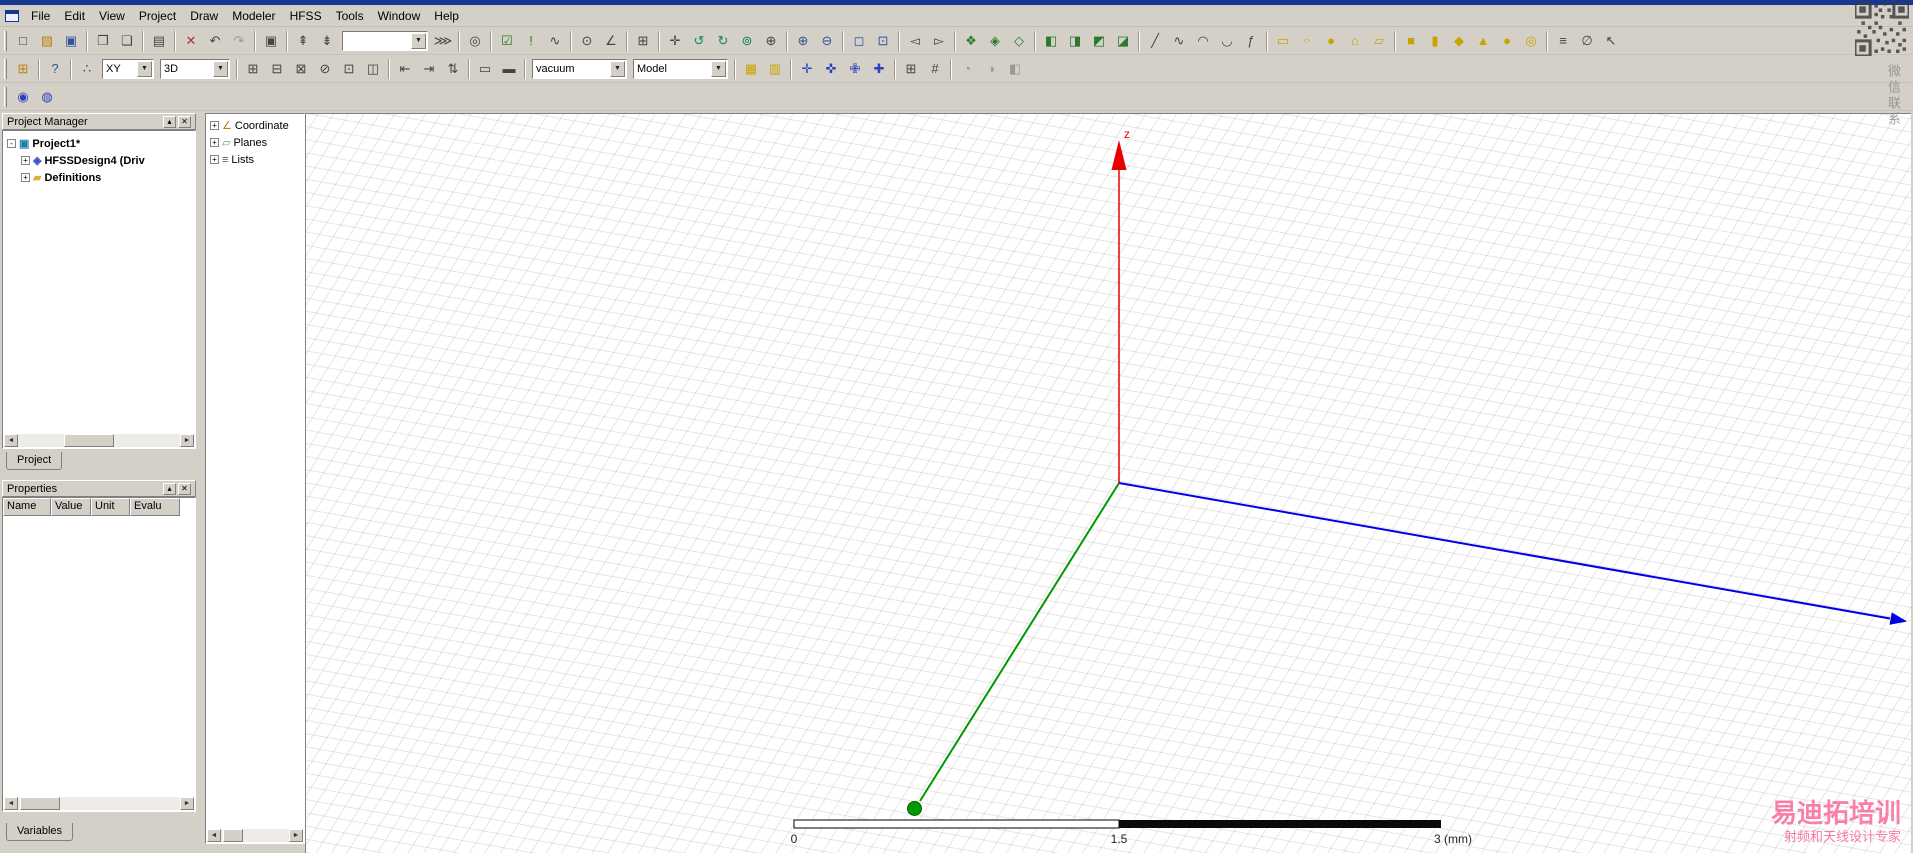 The width and height of the screenshot is (1913, 853). I want to click on matrix-data-icon: ⊞, so click(643, 41).